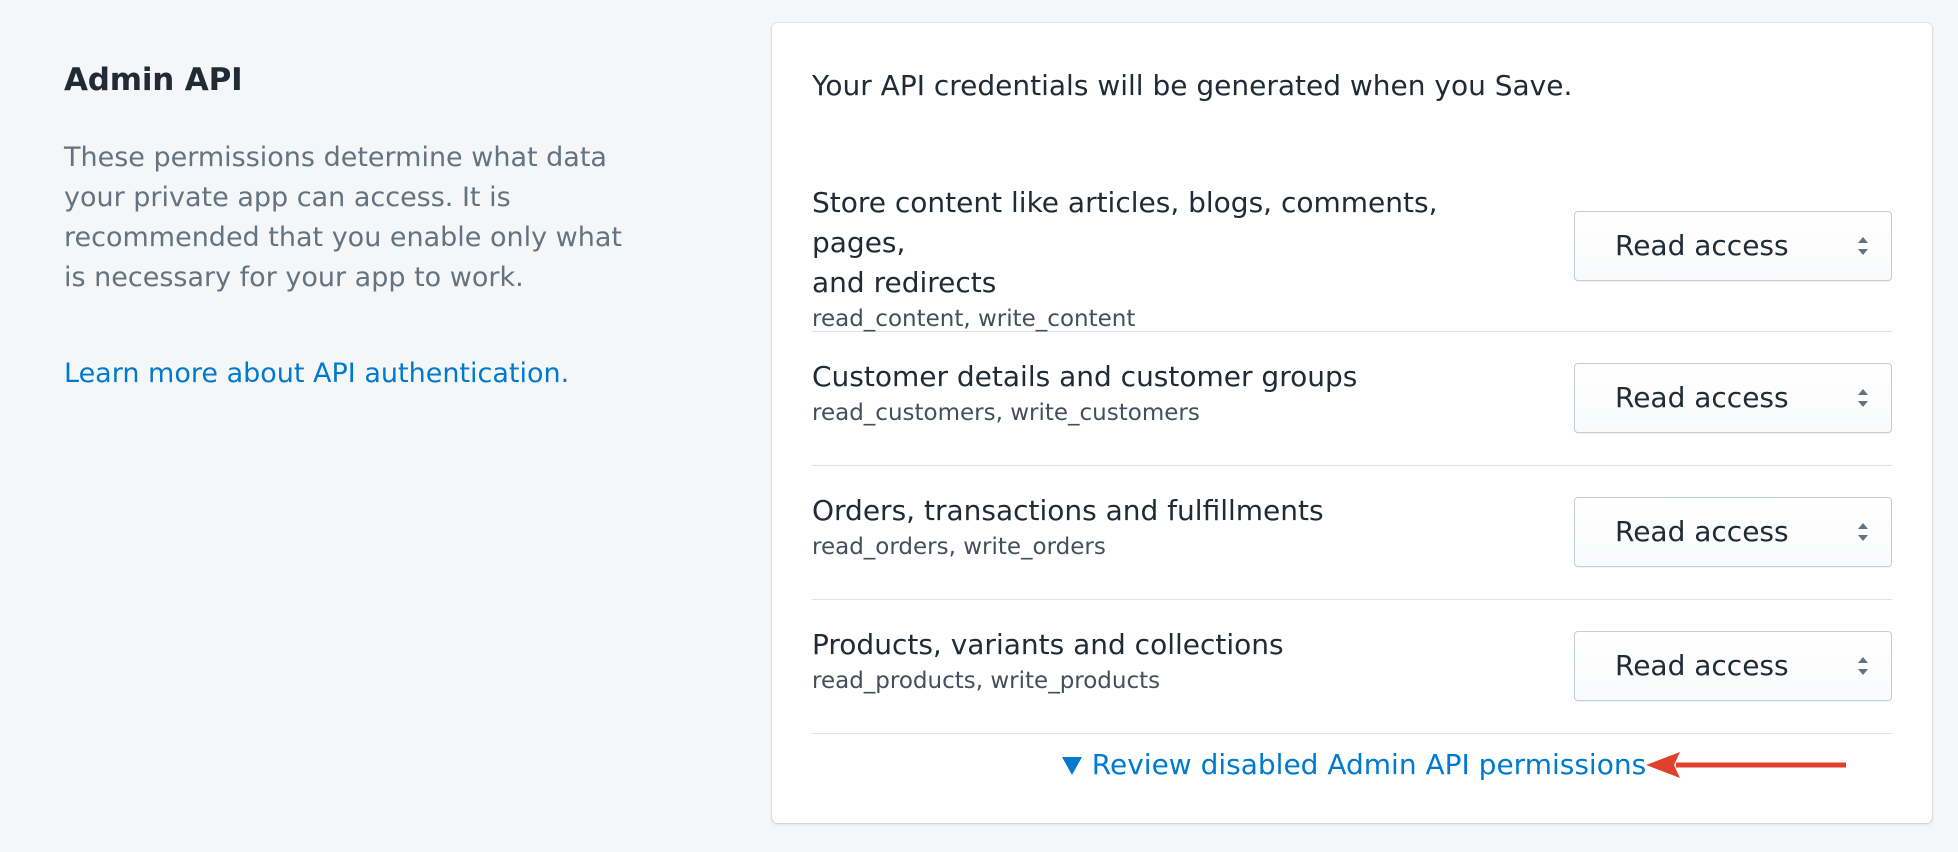 This screenshot has height=852, width=1958. What do you see at coordinates (1006, 413) in the screenshot?
I see `permission-scopes: read_customers, write_customers` at bounding box center [1006, 413].